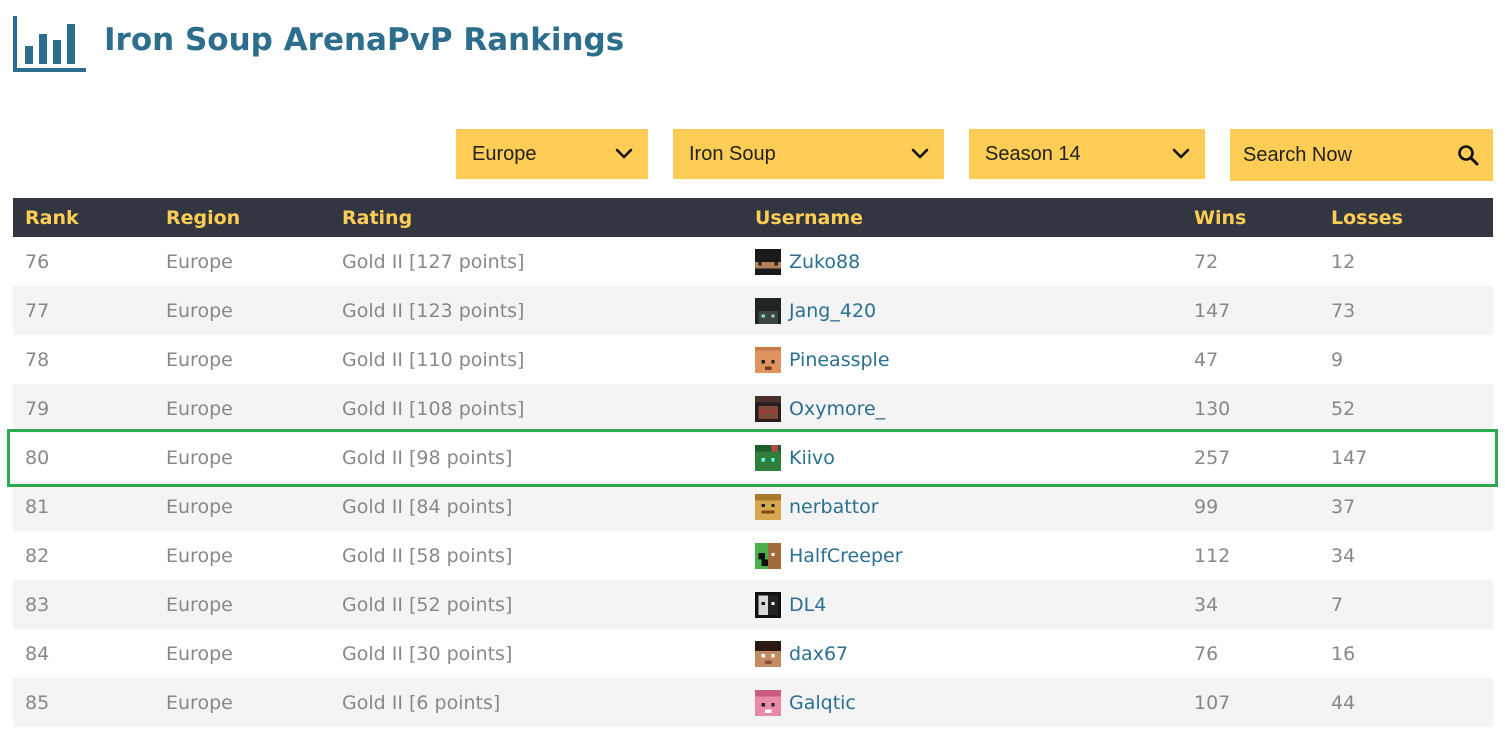  What do you see at coordinates (962, 261) in the screenshot?
I see `cell-username: Zuko88` at bounding box center [962, 261].